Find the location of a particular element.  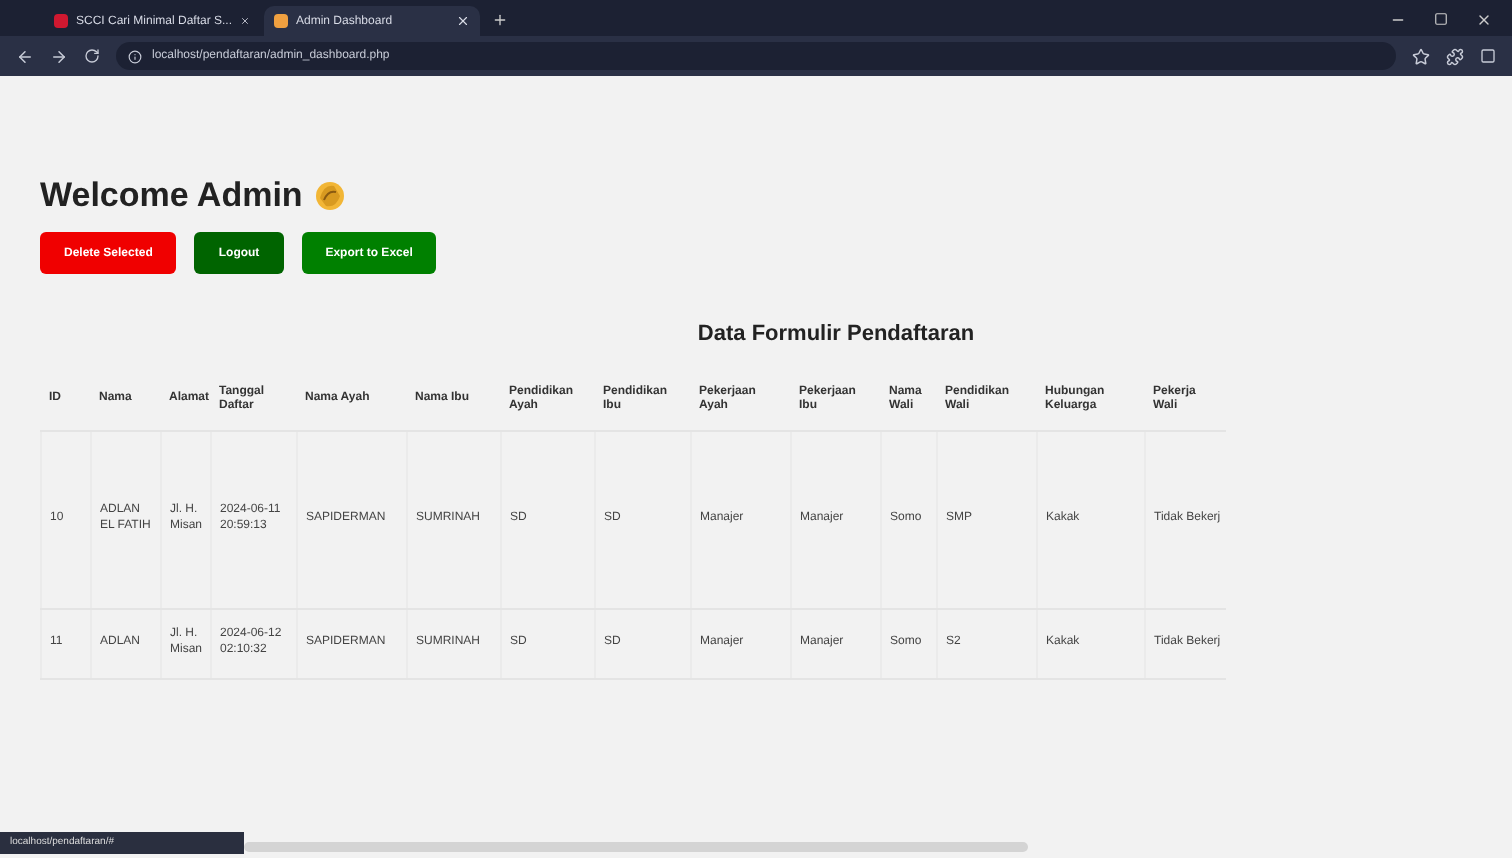

profile-icon is located at coordinates (1488, 56).